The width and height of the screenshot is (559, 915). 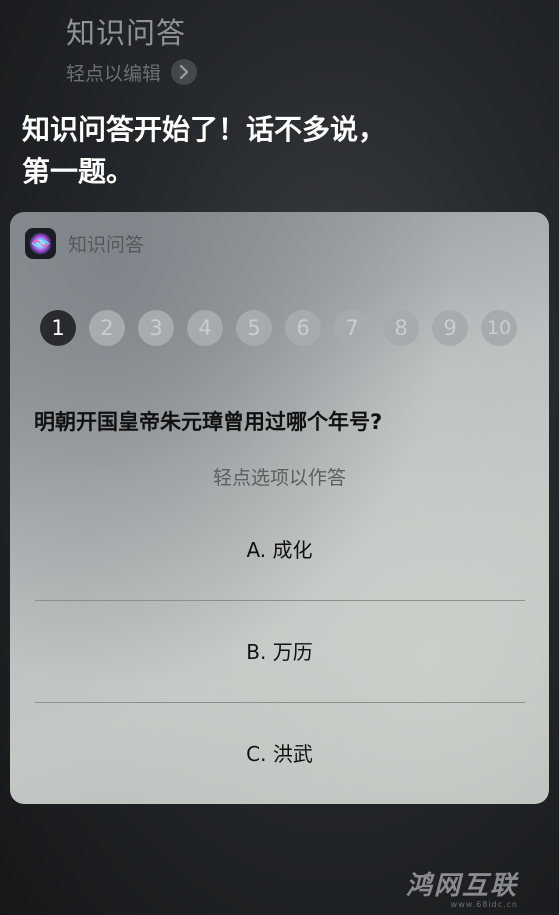 What do you see at coordinates (499, 328) in the screenshot?
I see `progress-step: 10` at bounding box center [499, 328].